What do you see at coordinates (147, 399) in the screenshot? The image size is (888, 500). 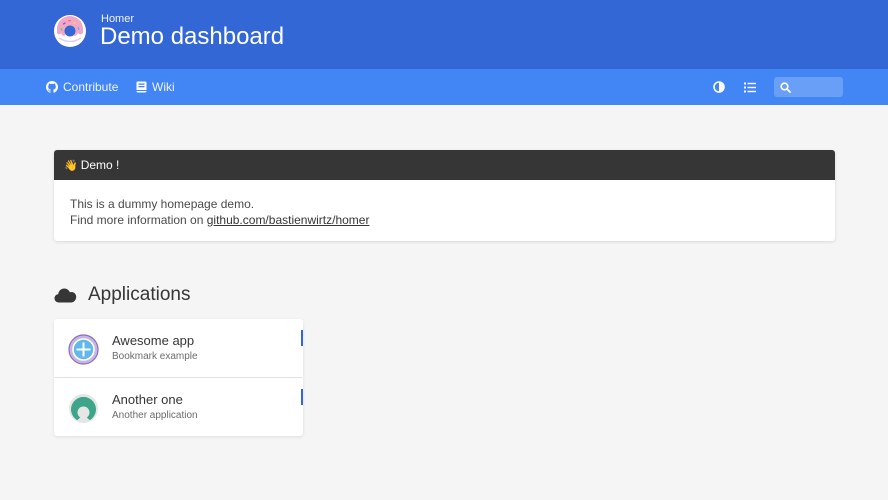 I see `service-name: Another one` at bounding box center [147, 399].